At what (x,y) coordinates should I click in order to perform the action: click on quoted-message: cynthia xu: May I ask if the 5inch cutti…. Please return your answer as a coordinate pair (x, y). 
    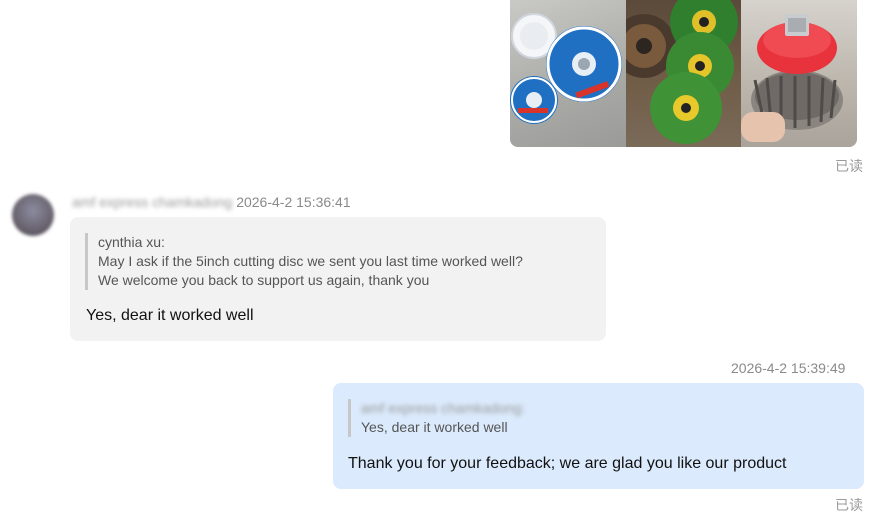
    Looking at the image, I should click on (341, 261).